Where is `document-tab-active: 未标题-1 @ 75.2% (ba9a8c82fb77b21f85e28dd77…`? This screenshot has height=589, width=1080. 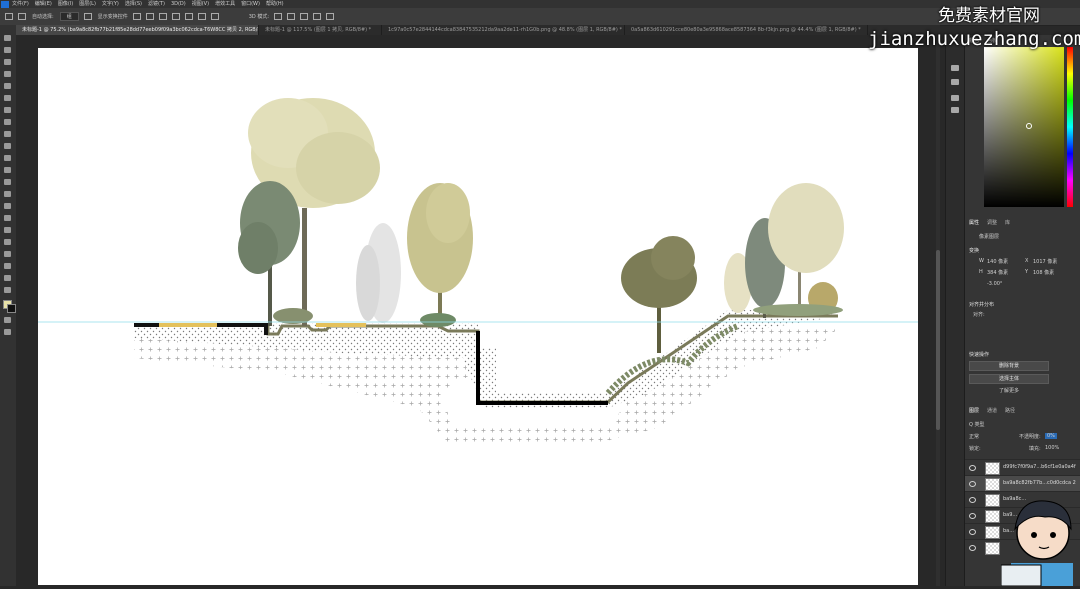 document-tab-active: 未标题-1 @ 75.2% (ba9a8c82fb77b21f85e28dd77… is located at coordinates (137, 30).